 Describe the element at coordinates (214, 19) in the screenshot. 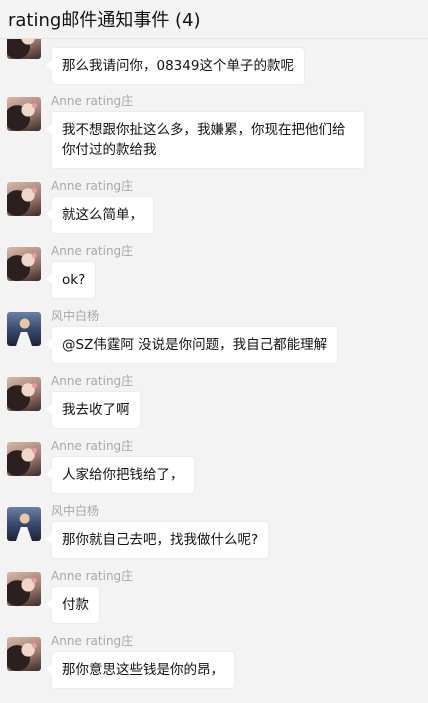

I see `chat-header: rating邮件通知事件 (4)` at that location.